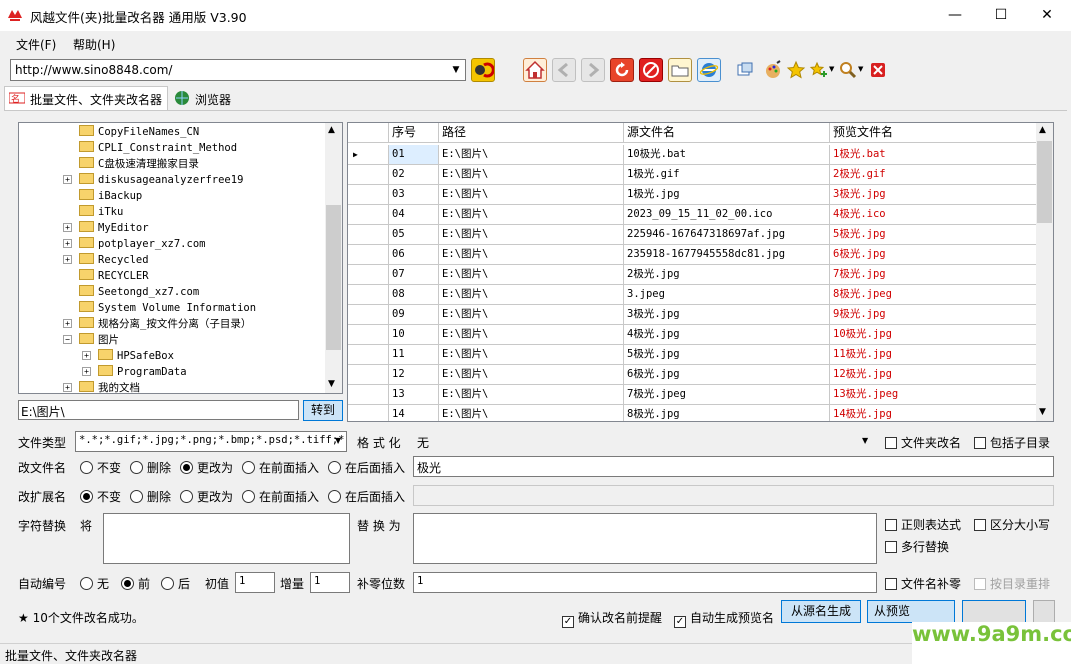 The width and height of the screenshot is (1071, 664). Describe the element at coordinates (414, 175) in the screenshot. I see `table-cell: 02` at that location.